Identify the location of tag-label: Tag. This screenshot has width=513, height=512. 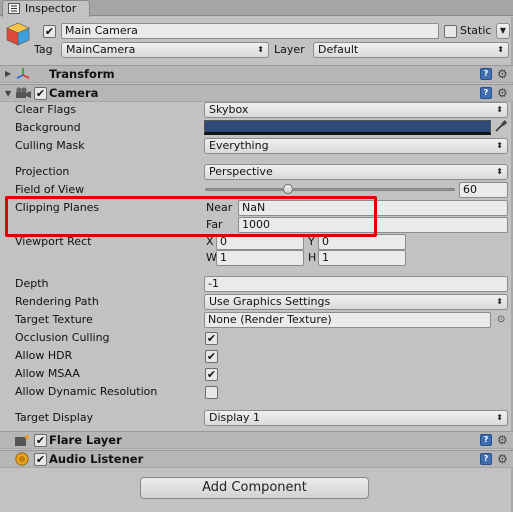
(43, 49).